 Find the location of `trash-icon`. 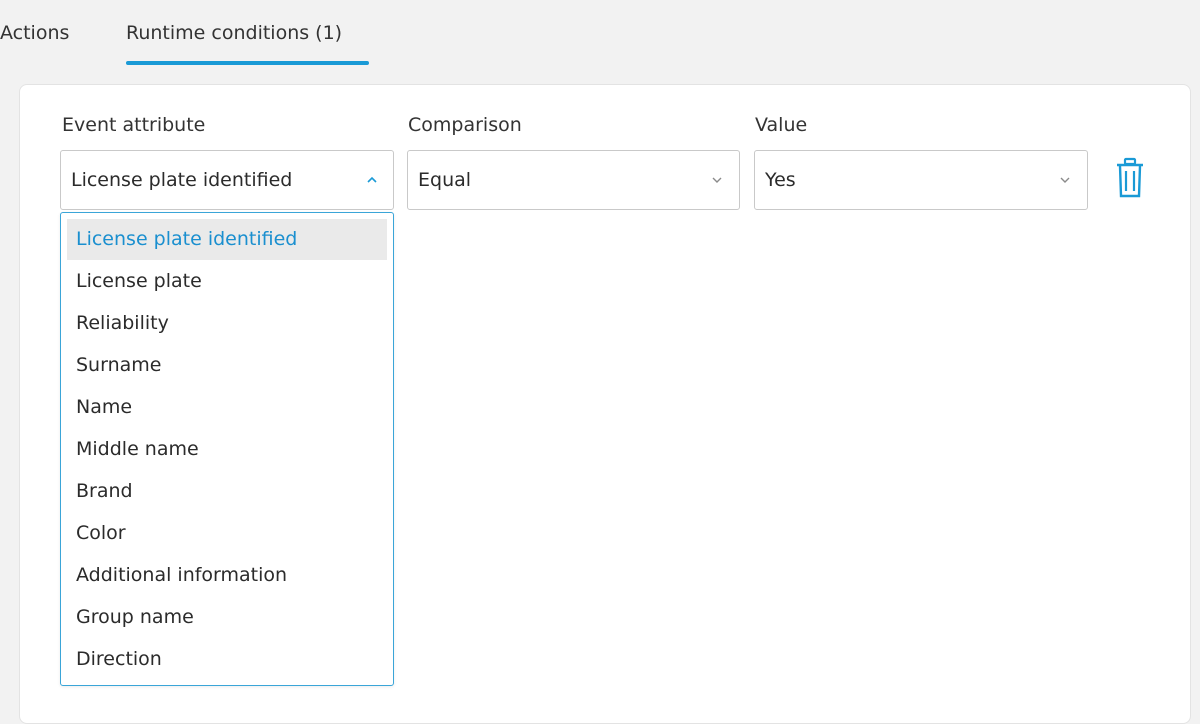

trash-icon is located at coordinates (1130, 178).